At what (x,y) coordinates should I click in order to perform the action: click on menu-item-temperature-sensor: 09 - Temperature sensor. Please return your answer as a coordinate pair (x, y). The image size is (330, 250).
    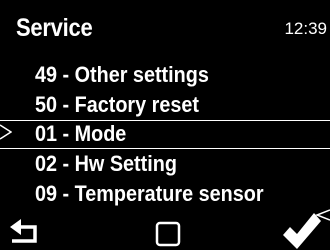
    Looking at the image, I should click on (165, 194).